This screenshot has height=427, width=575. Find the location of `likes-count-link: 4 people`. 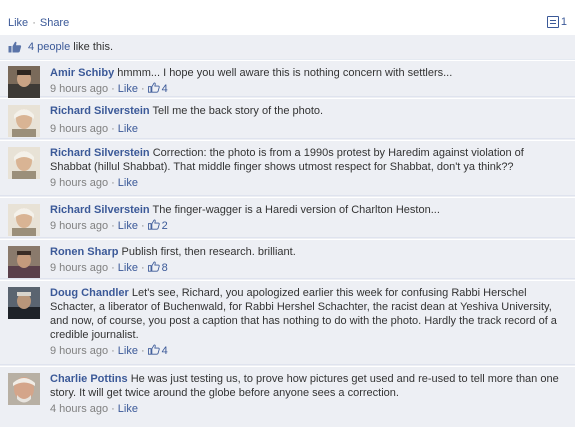

likes-count-link: 4 people is located at coordinates (49, 47).